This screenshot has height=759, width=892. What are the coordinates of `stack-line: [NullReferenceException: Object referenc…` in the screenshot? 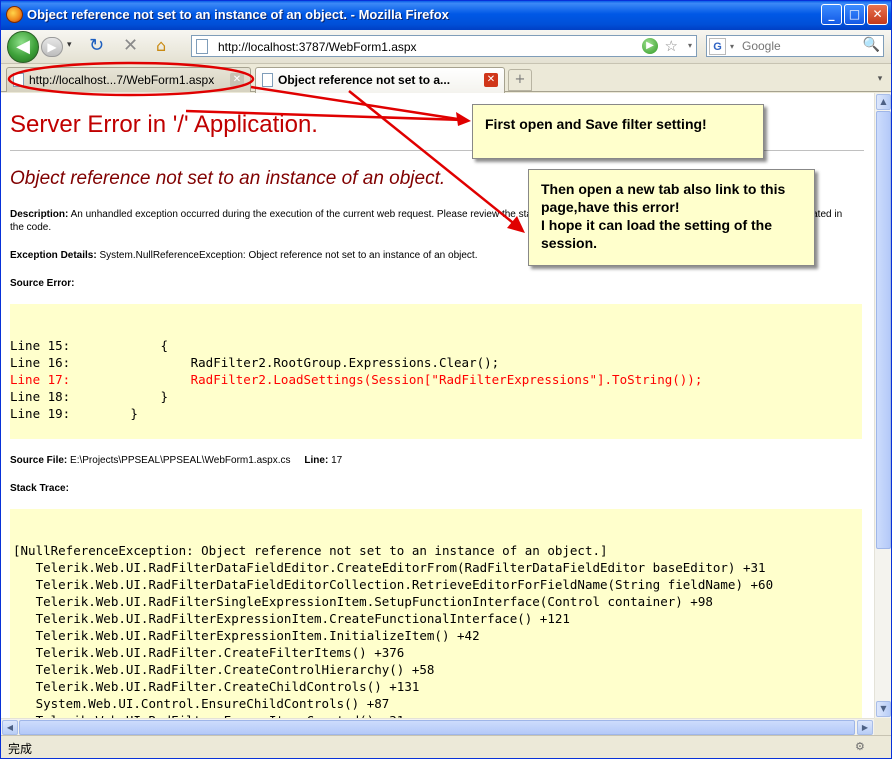 It's located at (310, 550).